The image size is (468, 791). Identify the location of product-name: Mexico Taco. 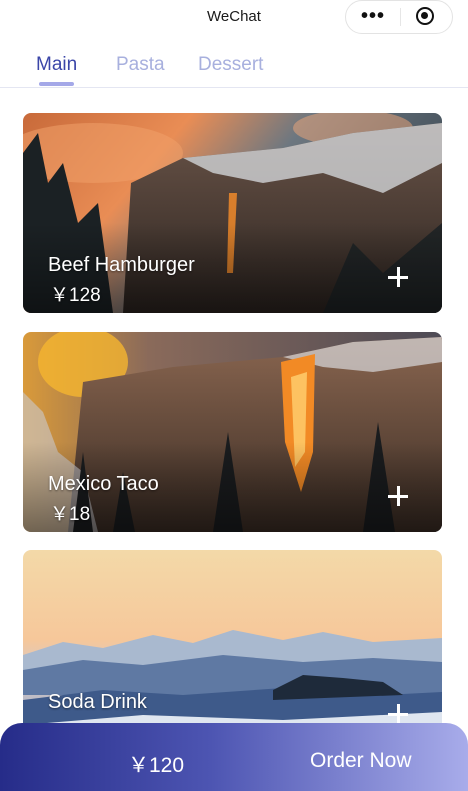
(103, 484).